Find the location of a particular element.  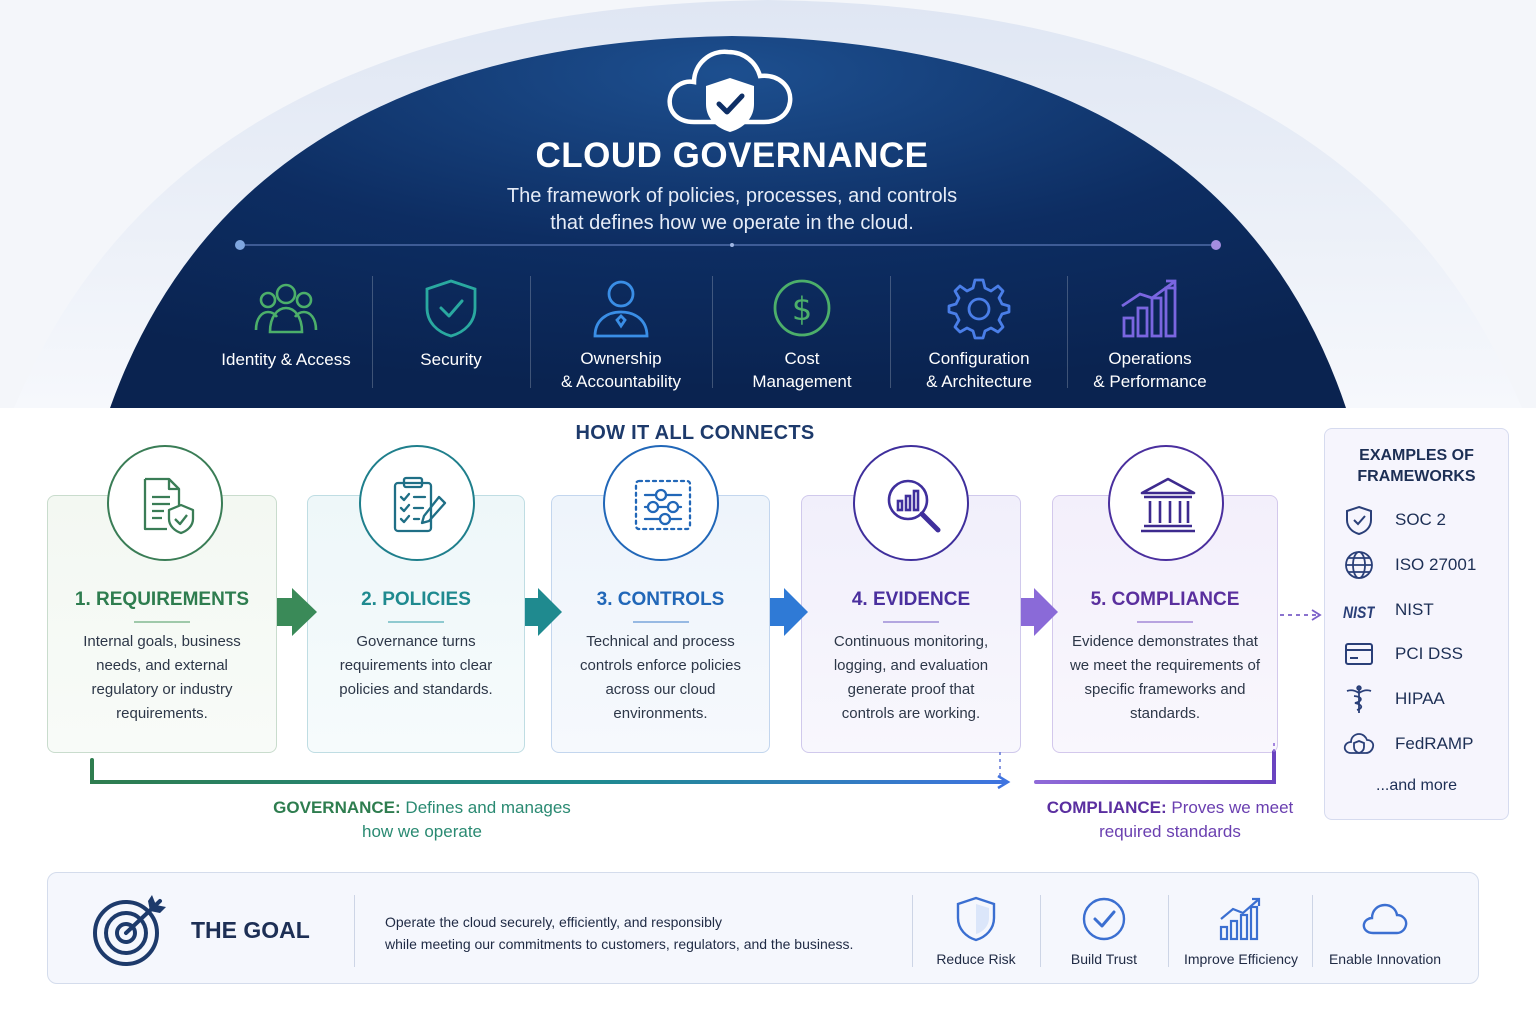

dollar-icon: $ is located at coordinates (802, 308).